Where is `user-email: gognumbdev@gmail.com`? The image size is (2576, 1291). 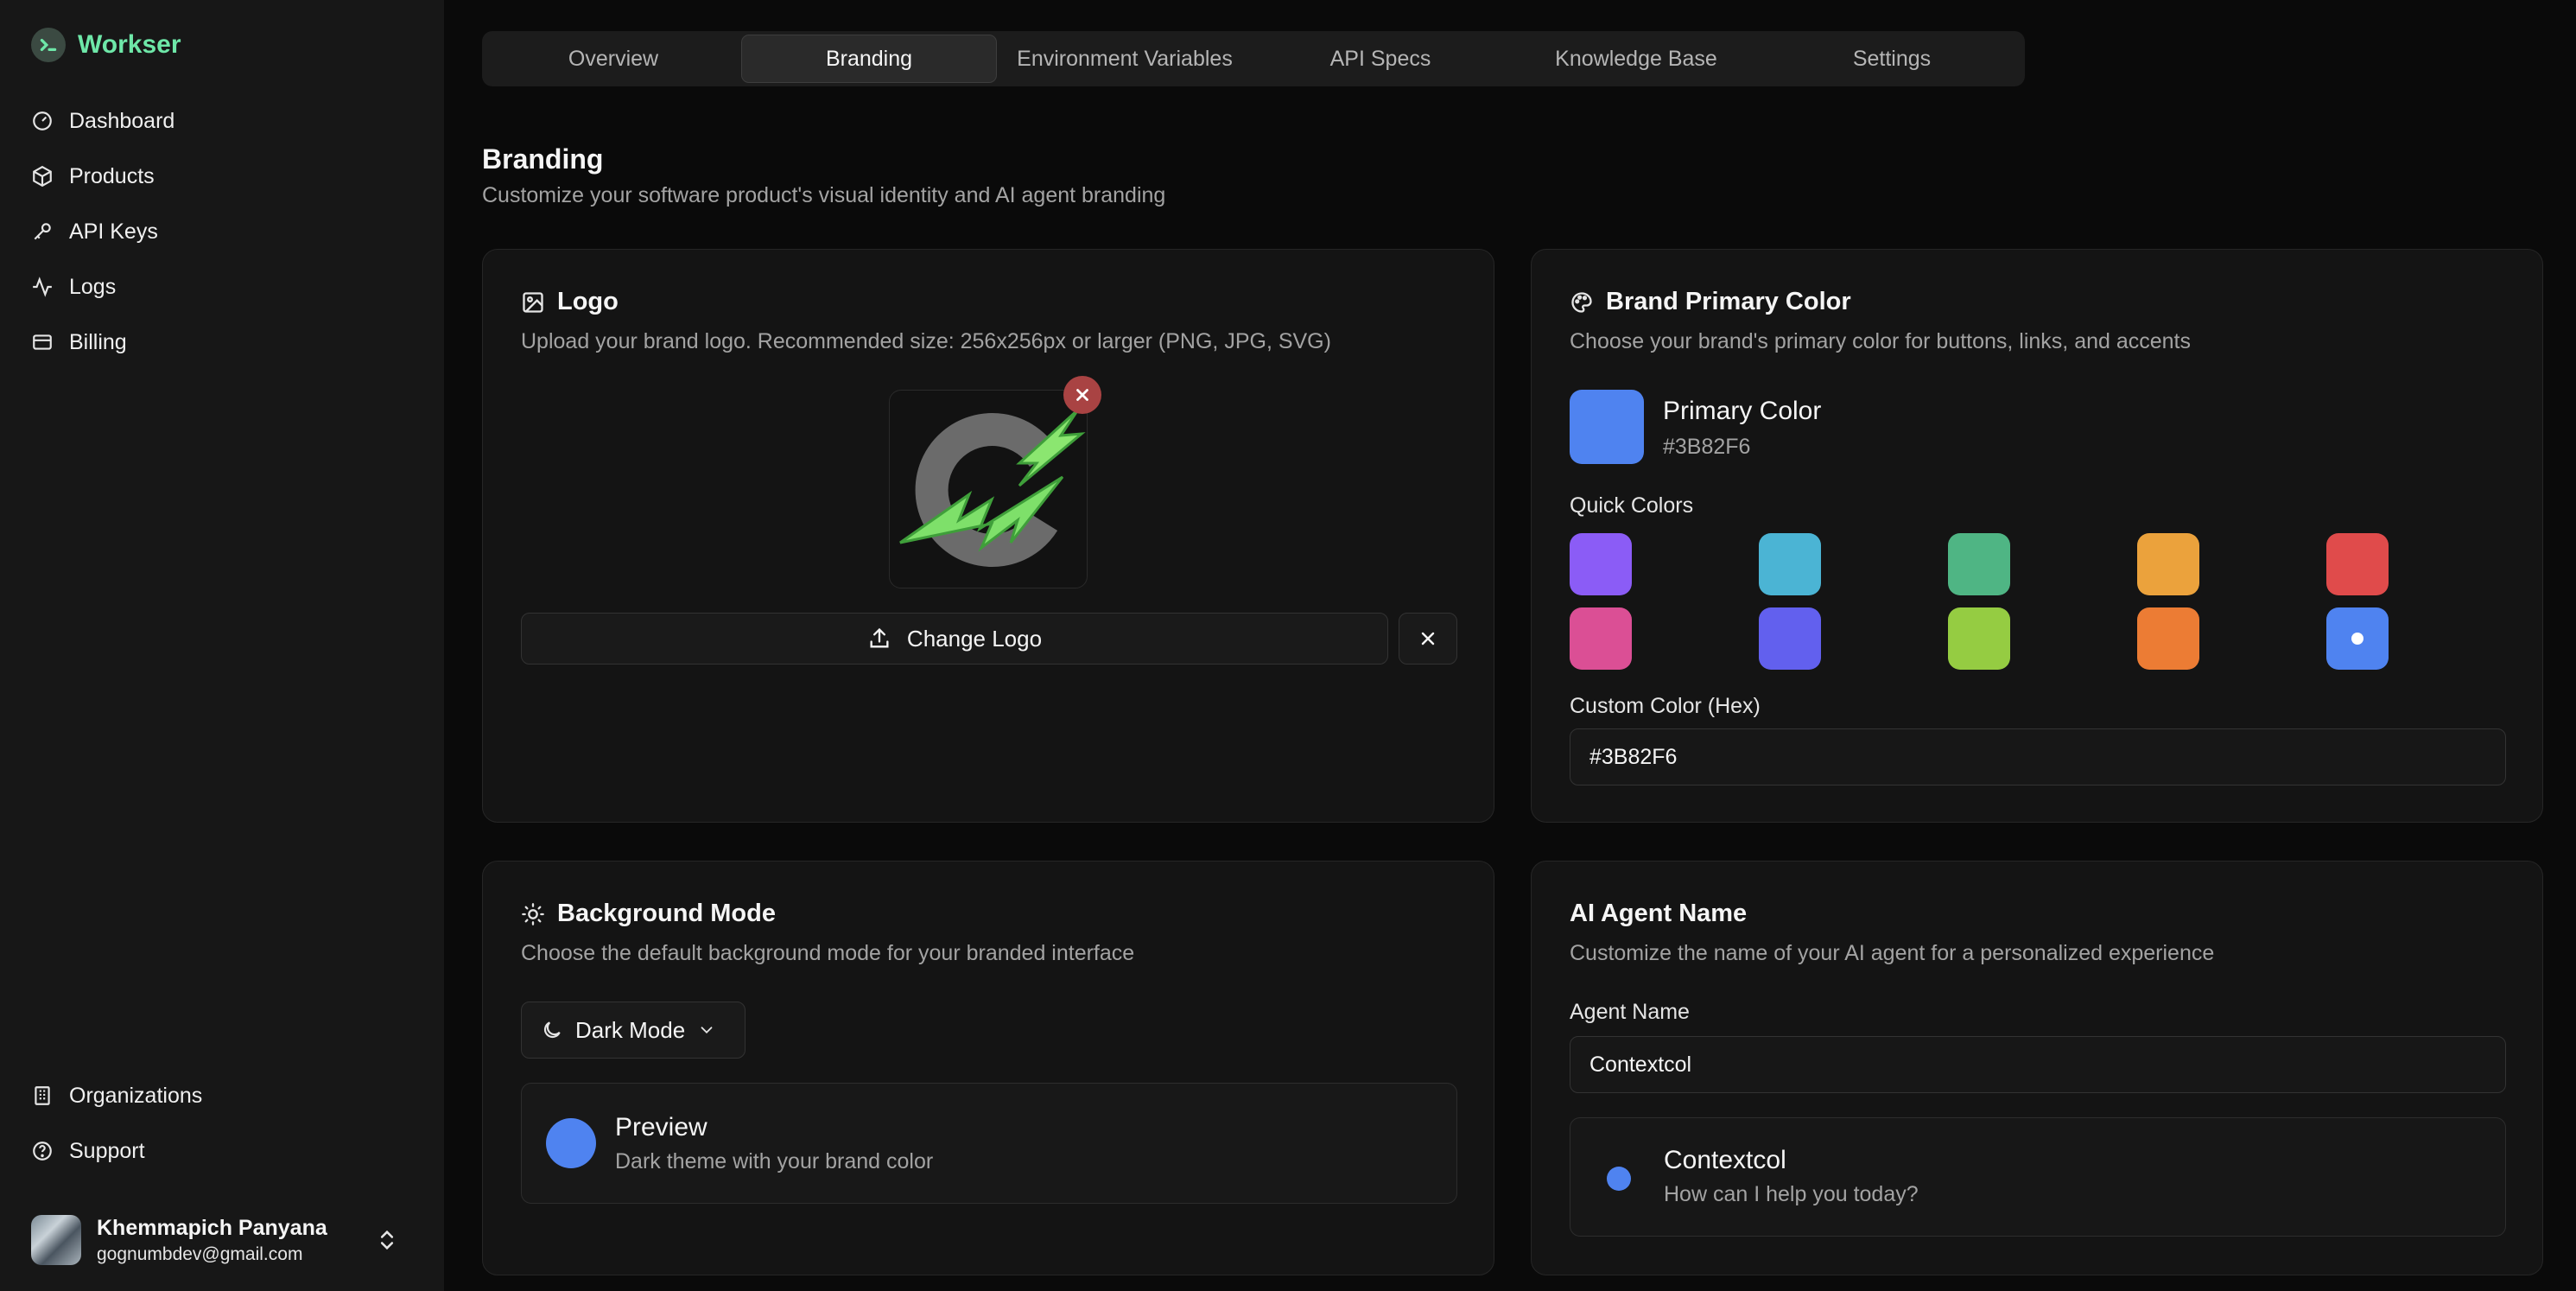
user-email: gognumbdev@gmail.com is located at coordinates (200, 1253).